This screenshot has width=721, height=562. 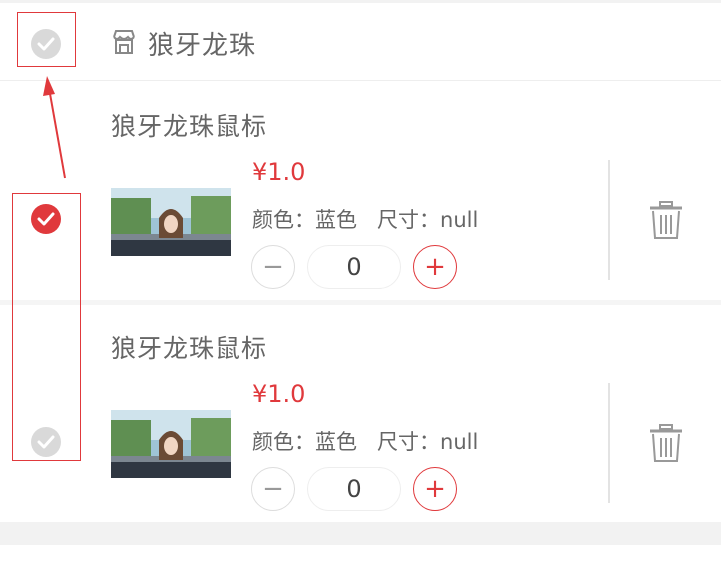 What do you see at coordinates (124, 42) in the screenshot?
I see `store-icon` at bounding box center [124, 42].